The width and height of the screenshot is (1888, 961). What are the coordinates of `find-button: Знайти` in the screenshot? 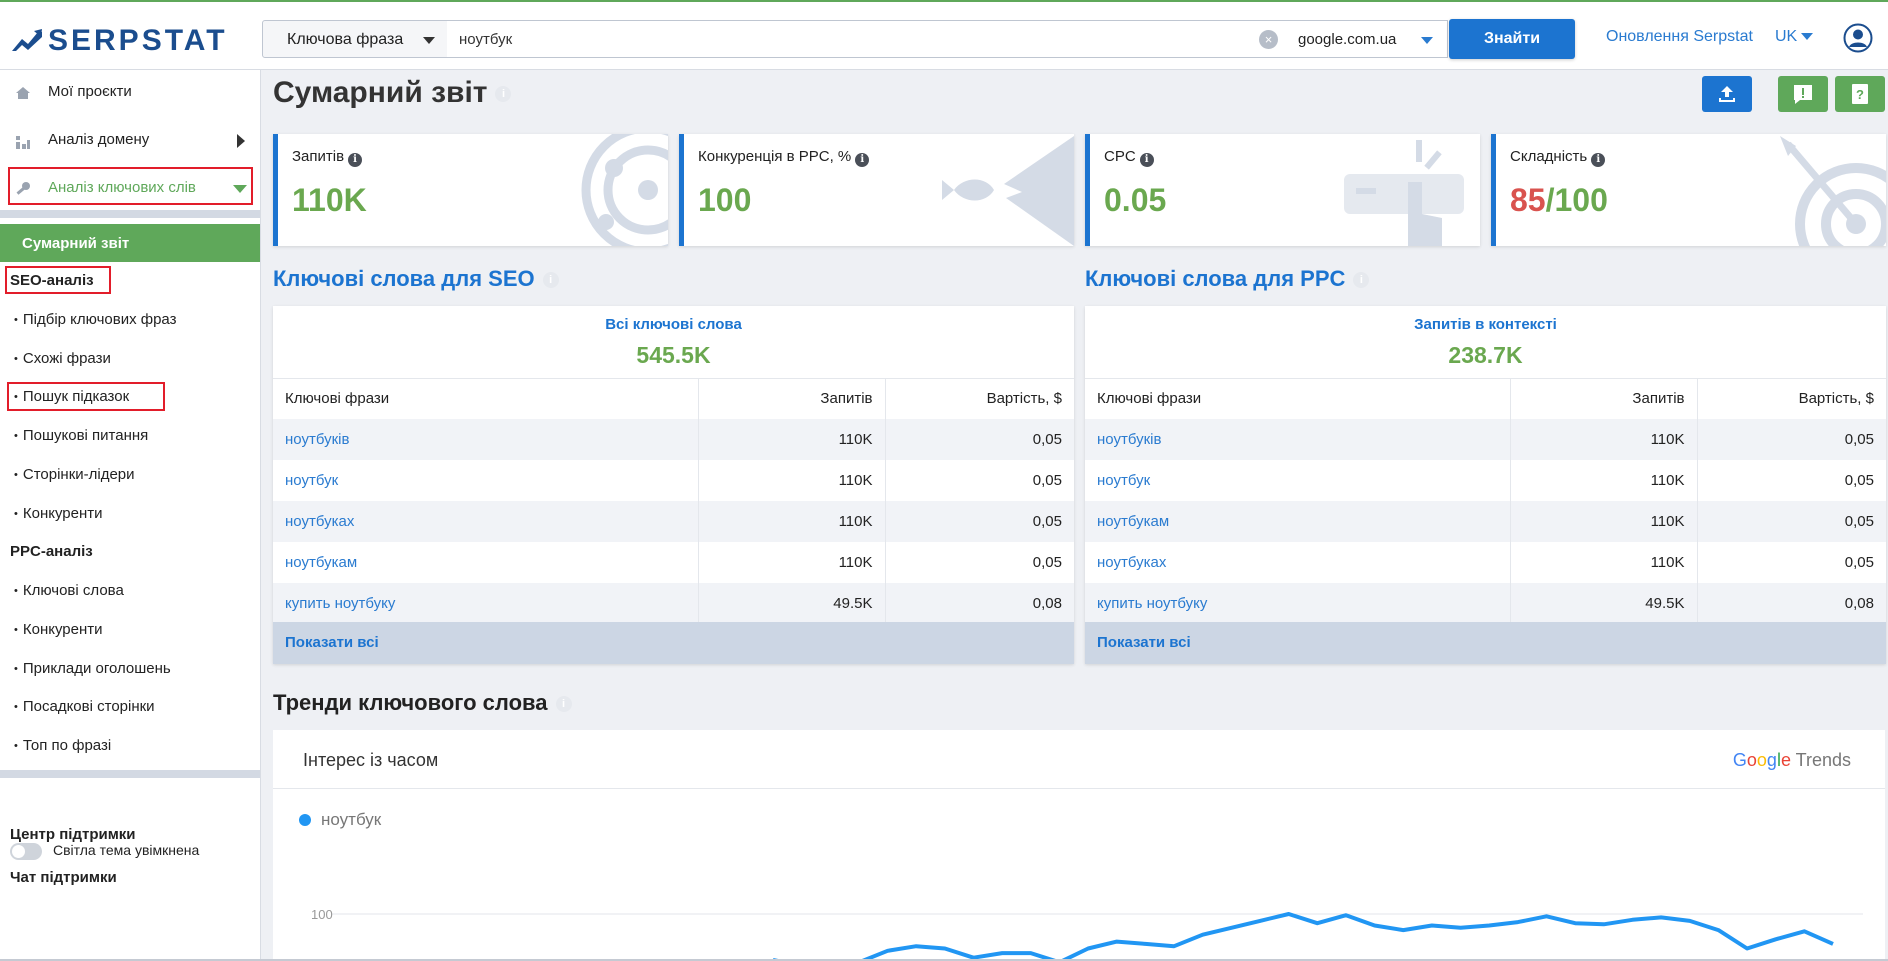 It's located at (1512, 39).